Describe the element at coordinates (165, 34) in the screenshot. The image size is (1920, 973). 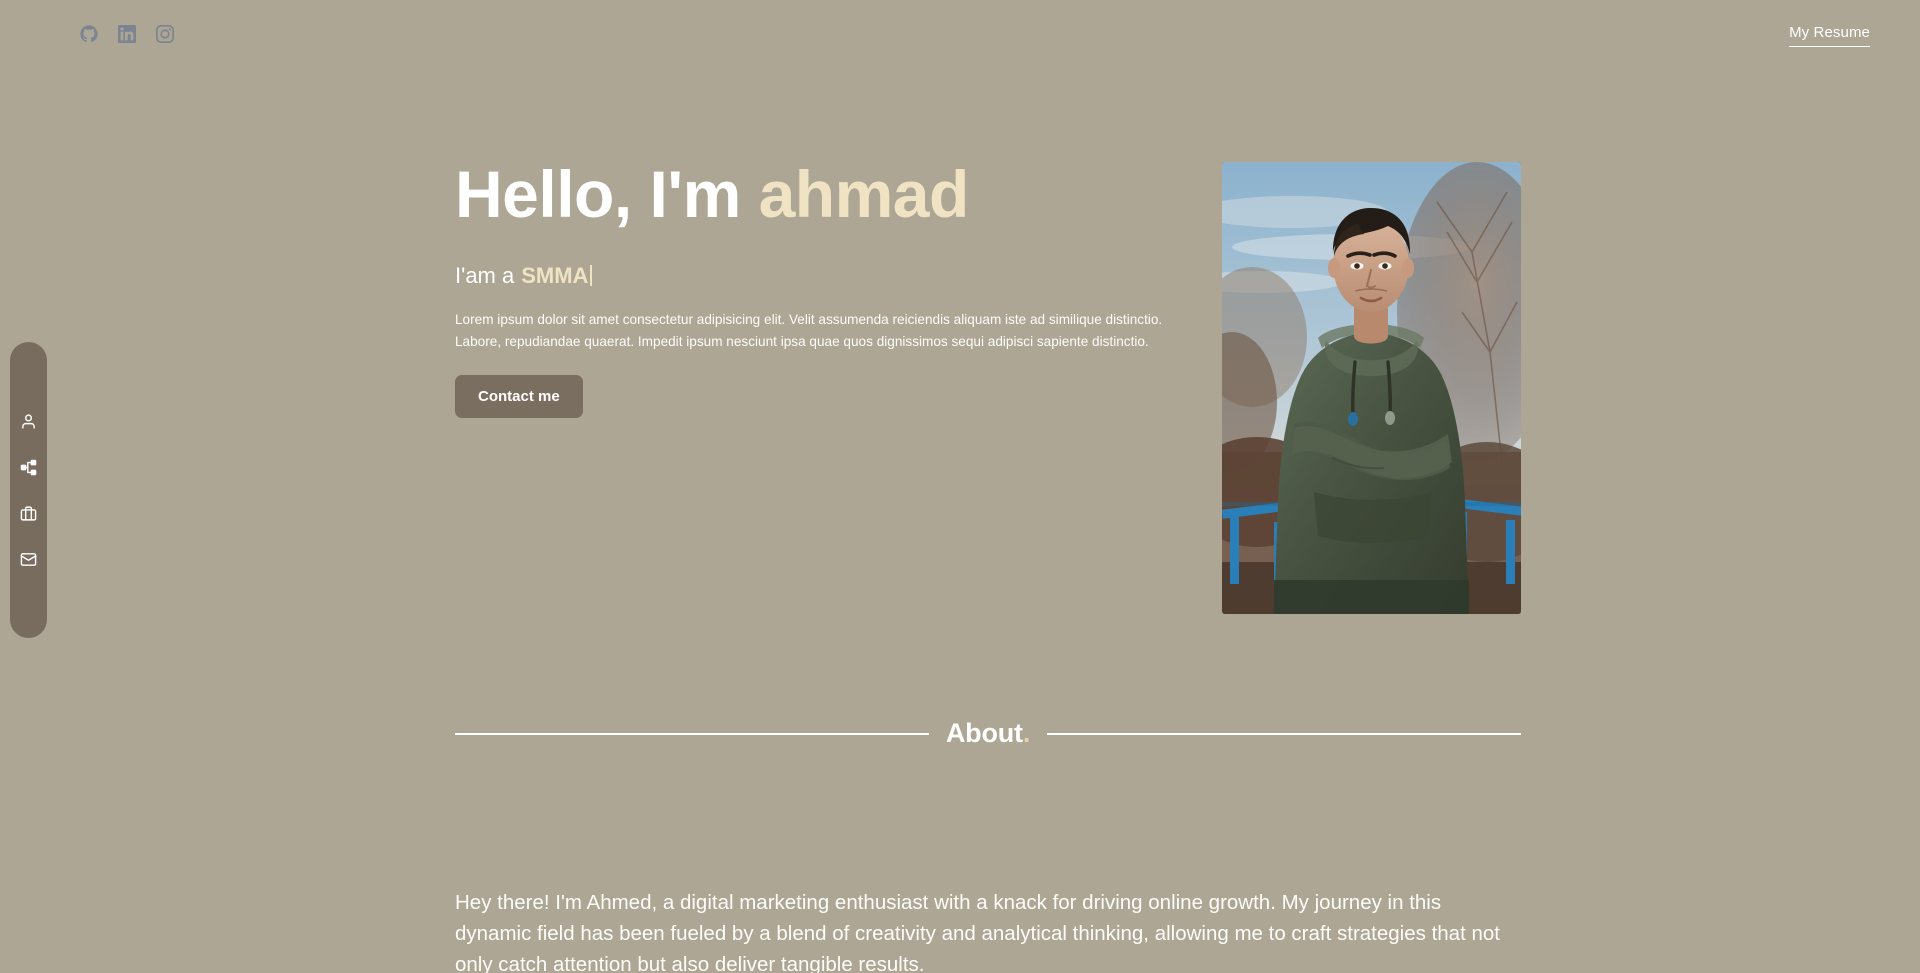
I see `instagram-icon` at that location.